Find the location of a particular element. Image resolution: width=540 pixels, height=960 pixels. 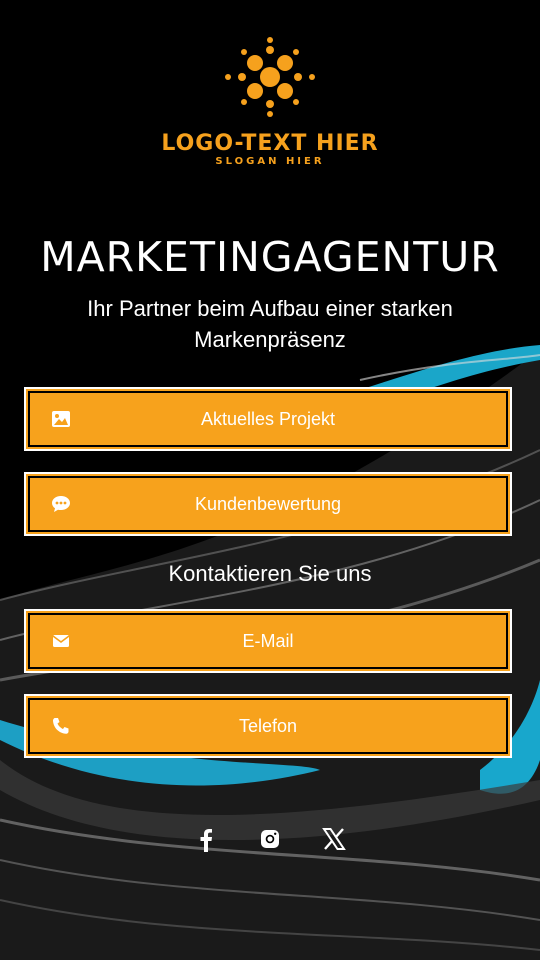

phone-label: Telefon is located at coordinates (268, 725).